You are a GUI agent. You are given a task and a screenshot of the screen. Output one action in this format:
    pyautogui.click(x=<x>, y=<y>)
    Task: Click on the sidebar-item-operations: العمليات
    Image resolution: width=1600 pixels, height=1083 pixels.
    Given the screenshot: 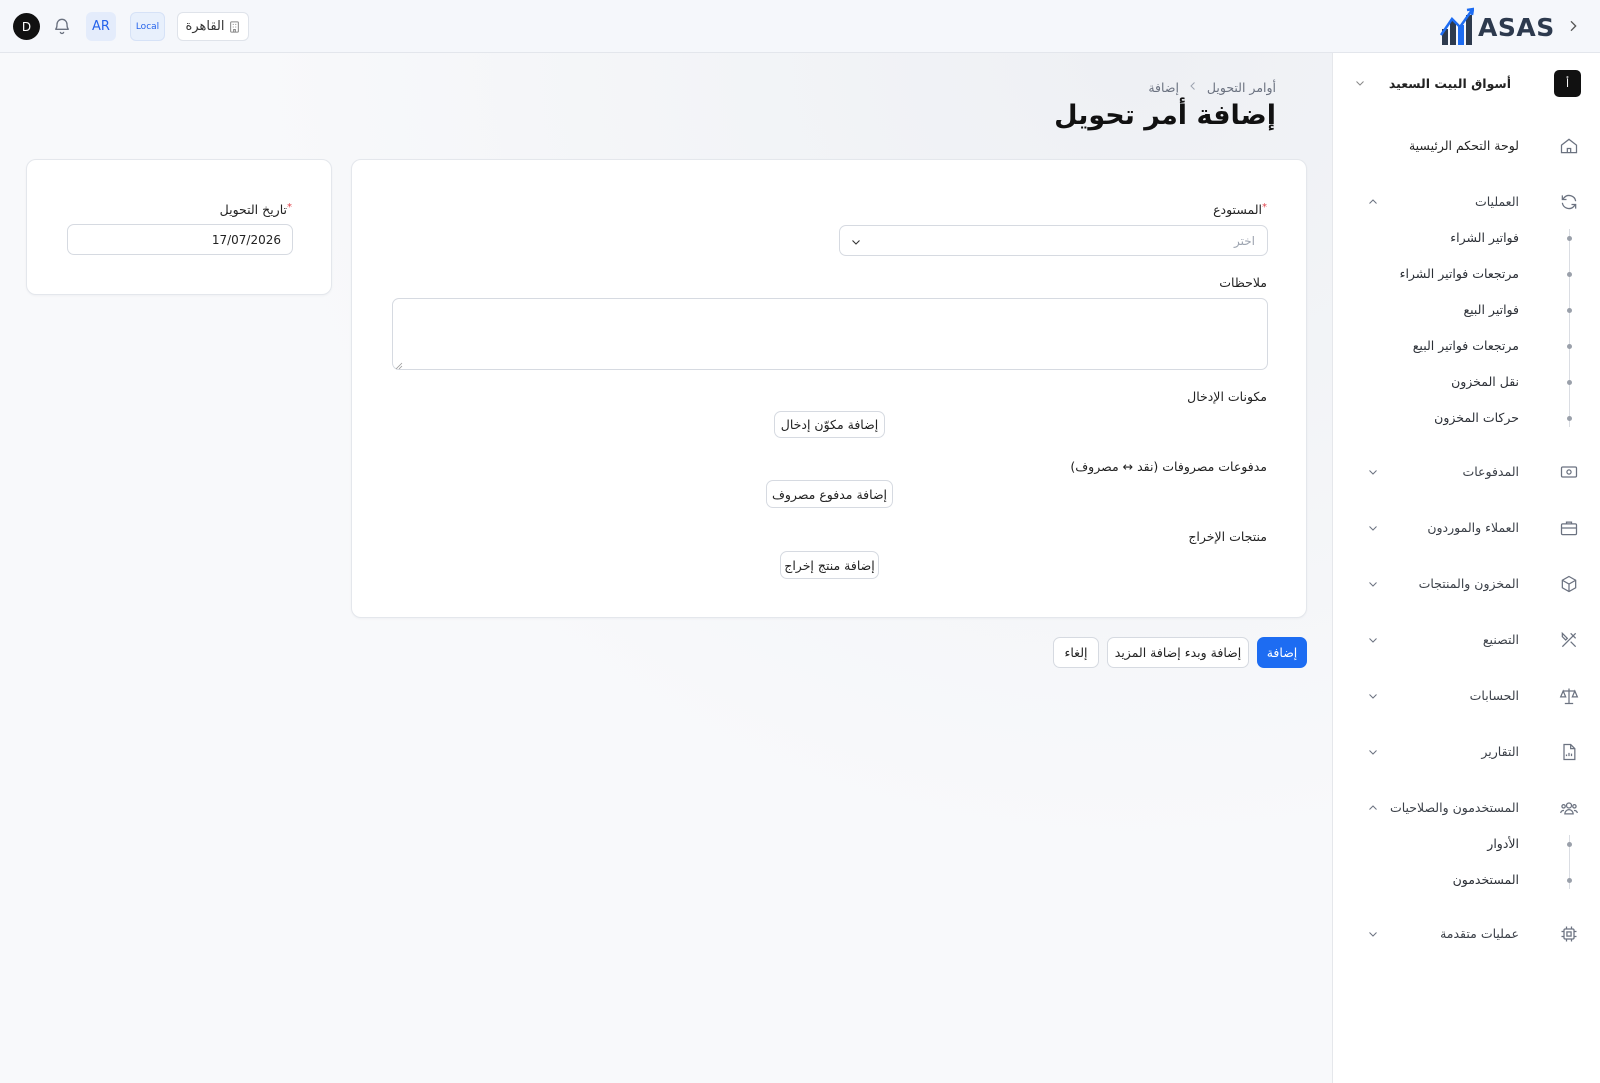 What is the action you would take?
    pyautogui.click(x=1466, y=202)
    